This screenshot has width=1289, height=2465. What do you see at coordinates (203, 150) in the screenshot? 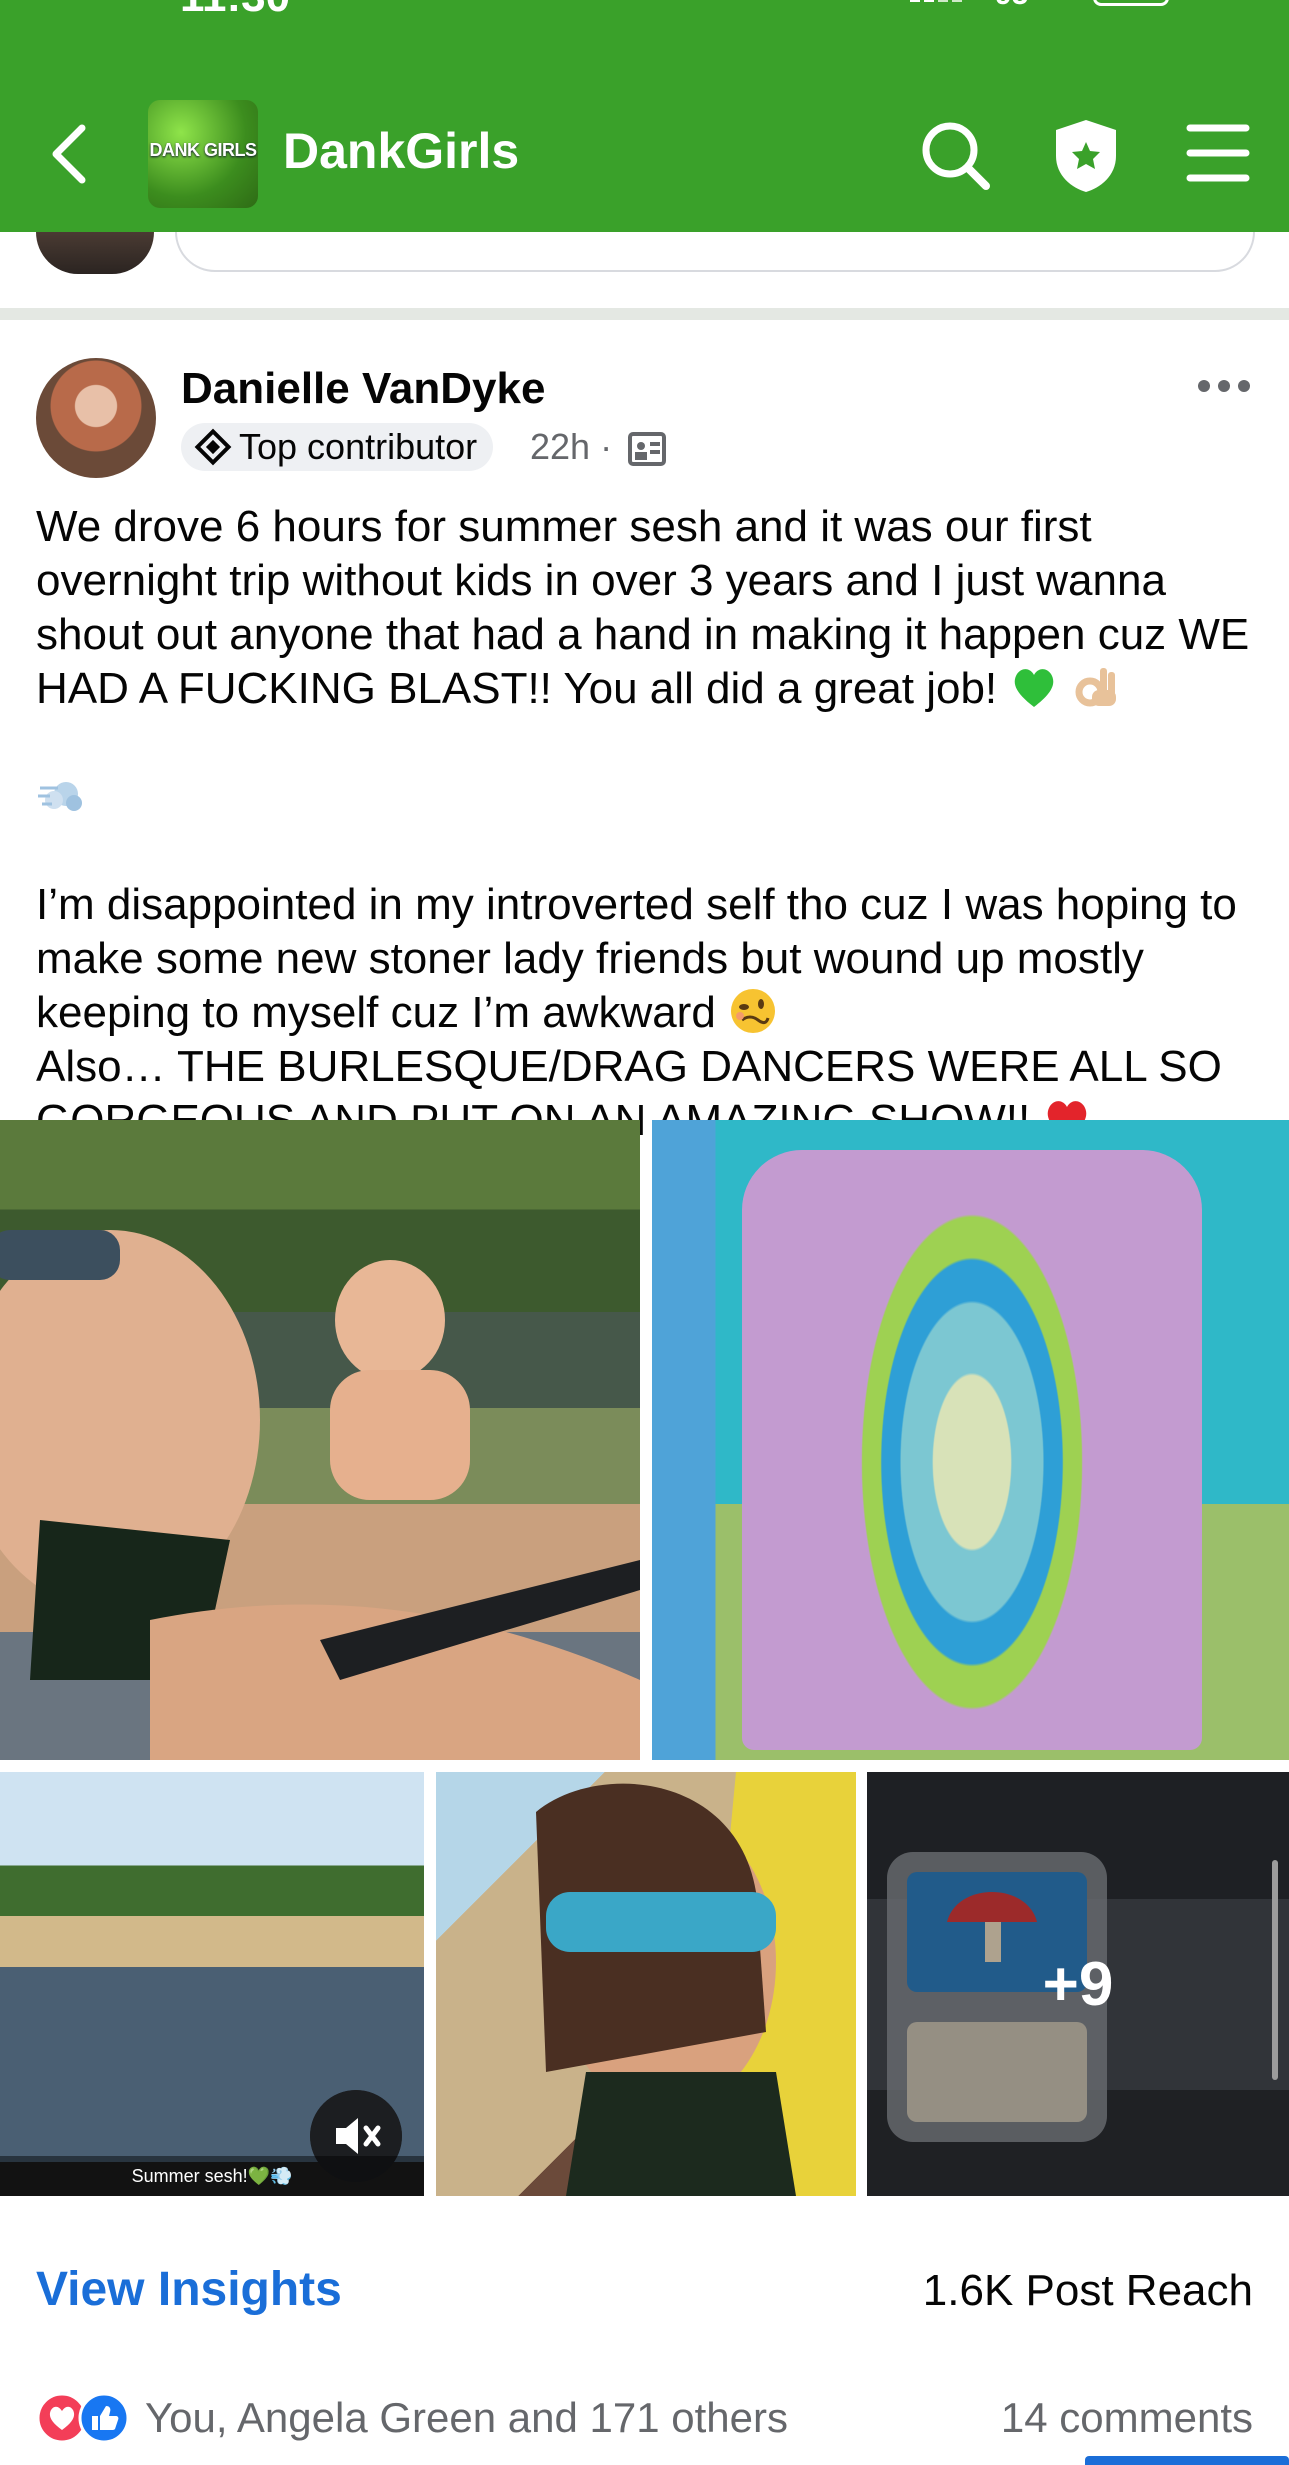
I see `group-logo-text: DANK GIRLS` at bounding box center [203, 150].